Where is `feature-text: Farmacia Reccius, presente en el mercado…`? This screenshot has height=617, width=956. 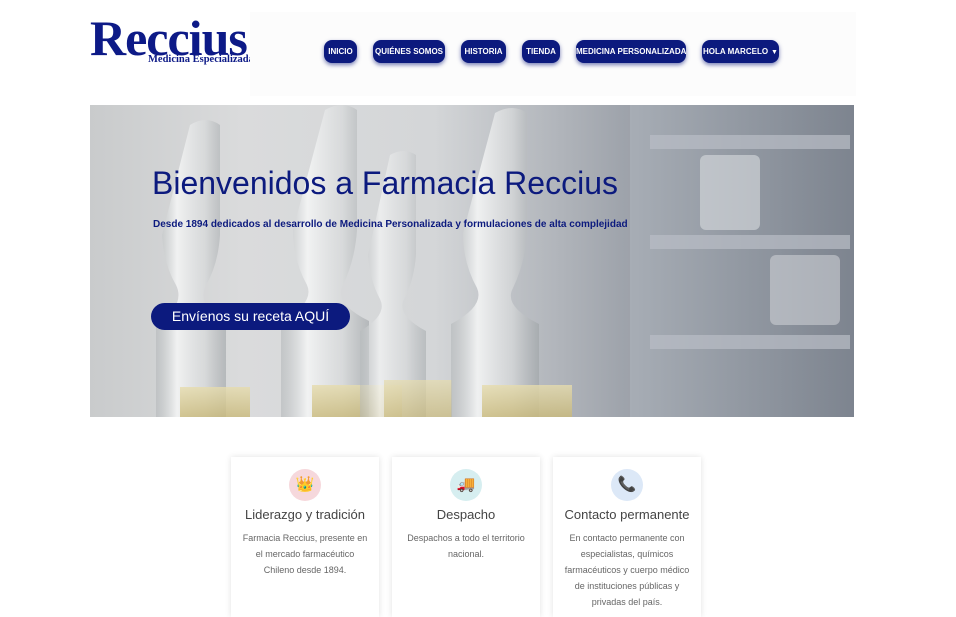 feature-text: Farmacia Reccius, presente en el mercado… is located at coordinates (305, 554).